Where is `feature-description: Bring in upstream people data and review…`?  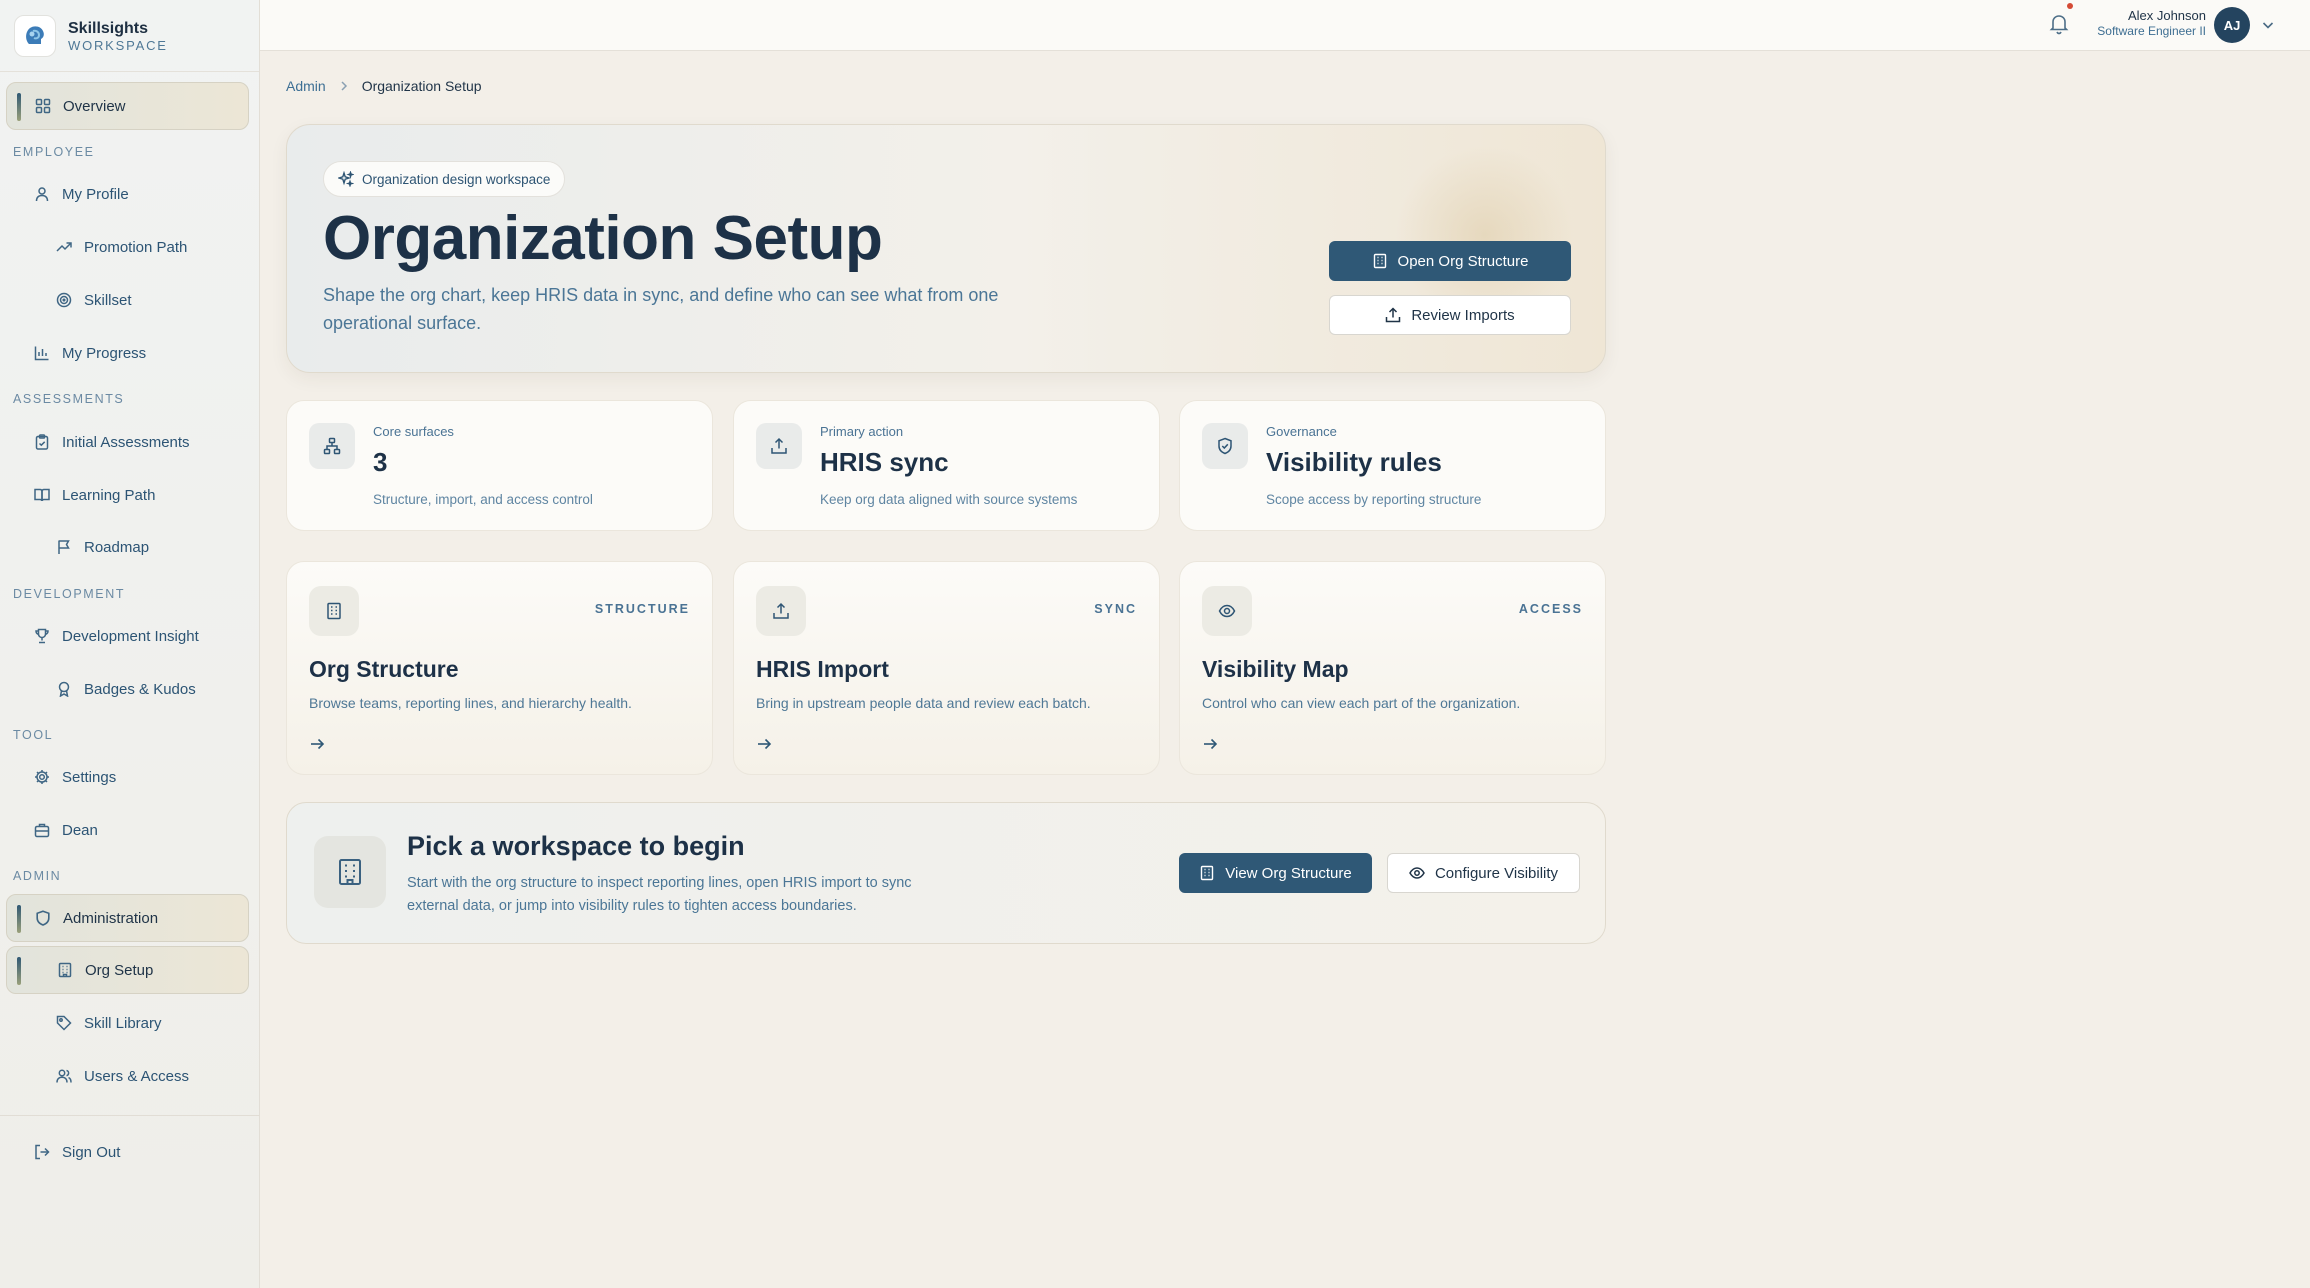 feature-description: Bring in upstream people data and review… is located at coordinates (923, 703).